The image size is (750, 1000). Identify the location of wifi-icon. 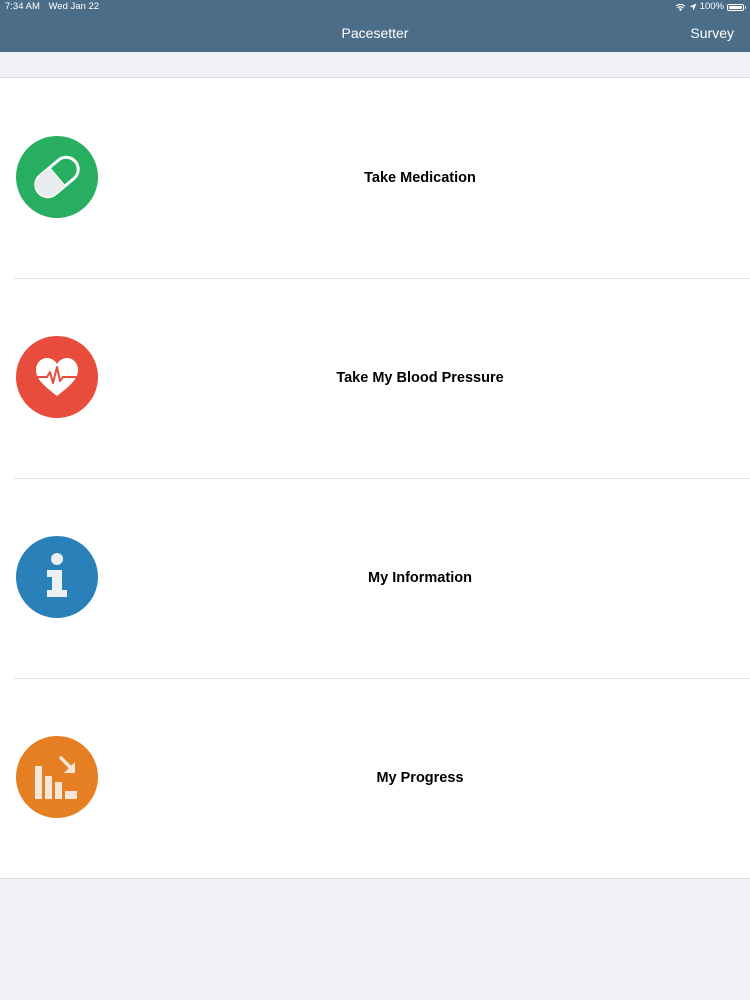
(680, 7).